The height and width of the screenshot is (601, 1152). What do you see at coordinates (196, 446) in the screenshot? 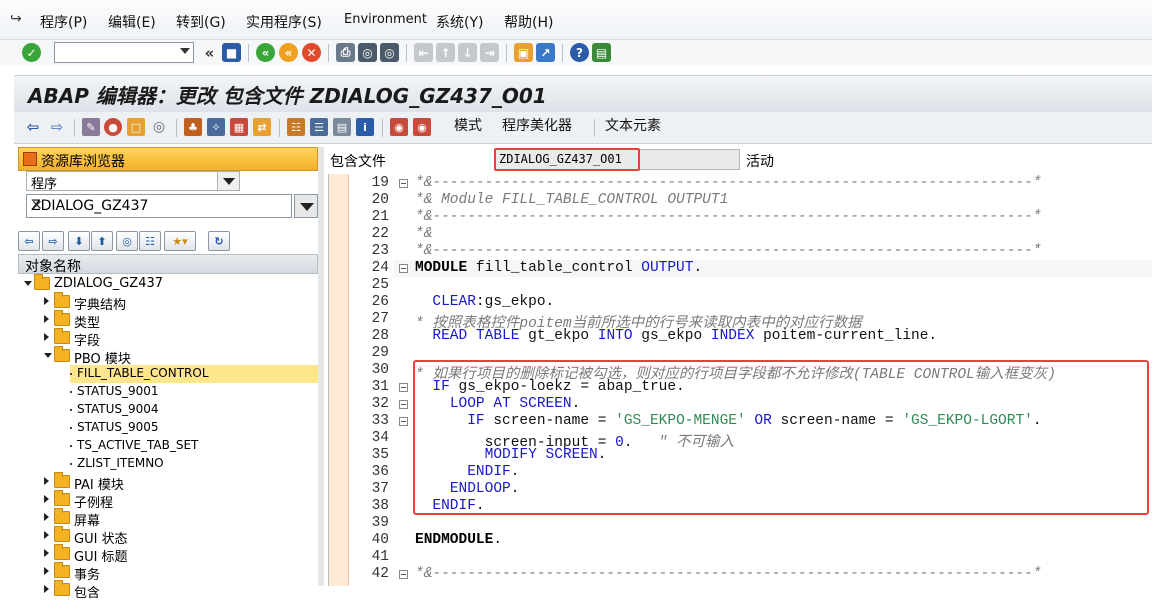
I see `tree-leaf: TS_ACTIVE_TAB_SET` at bounding box center [196, 446].